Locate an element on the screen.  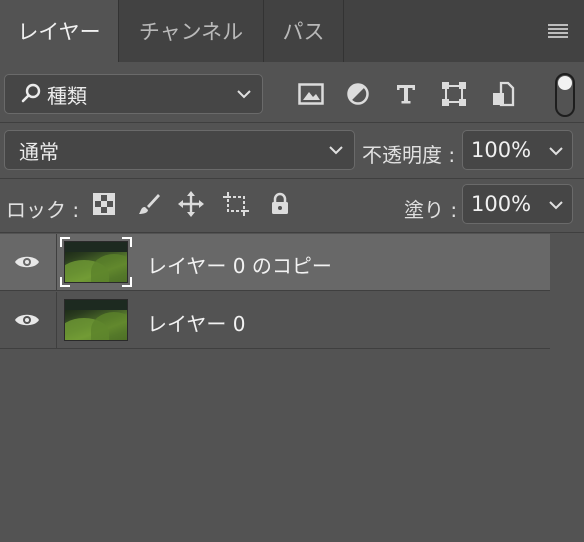
layer-thumbnail is located at coordinates (96, 320).